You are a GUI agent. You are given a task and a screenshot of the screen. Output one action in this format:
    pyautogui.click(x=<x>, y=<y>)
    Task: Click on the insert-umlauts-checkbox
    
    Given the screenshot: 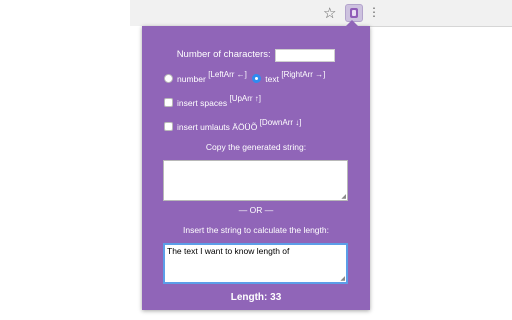 What is the action you would take?
    pyautogui.click(x=168, y=127)
    